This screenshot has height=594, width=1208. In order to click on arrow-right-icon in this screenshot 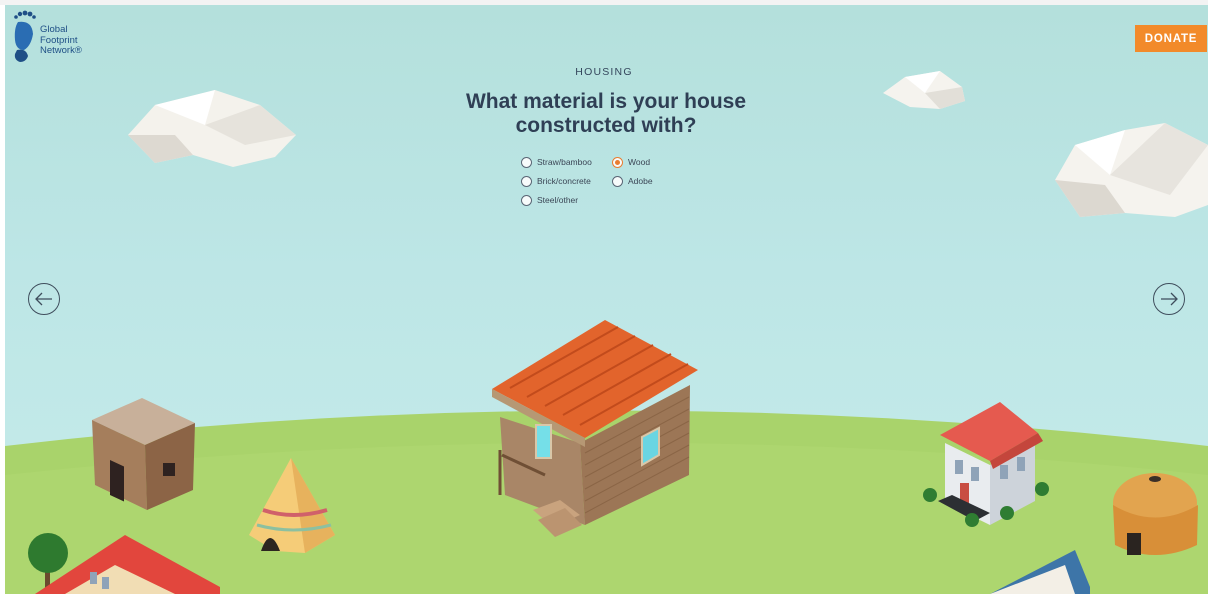, I will do `click(1169, 299)`.